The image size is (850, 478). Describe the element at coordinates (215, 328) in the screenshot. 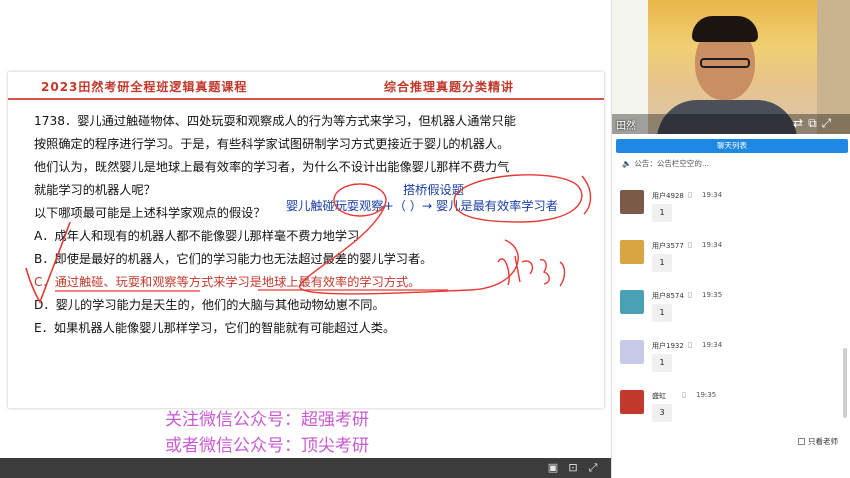

I see `option-e: E．如果机器人能像婴儿那样学习，它们的智能就有可能超过人类。` at that location.